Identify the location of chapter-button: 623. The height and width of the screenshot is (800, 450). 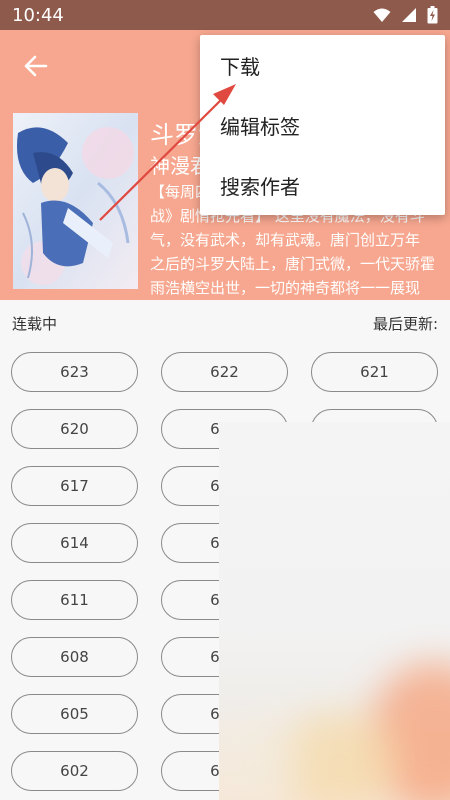
(74, 372).